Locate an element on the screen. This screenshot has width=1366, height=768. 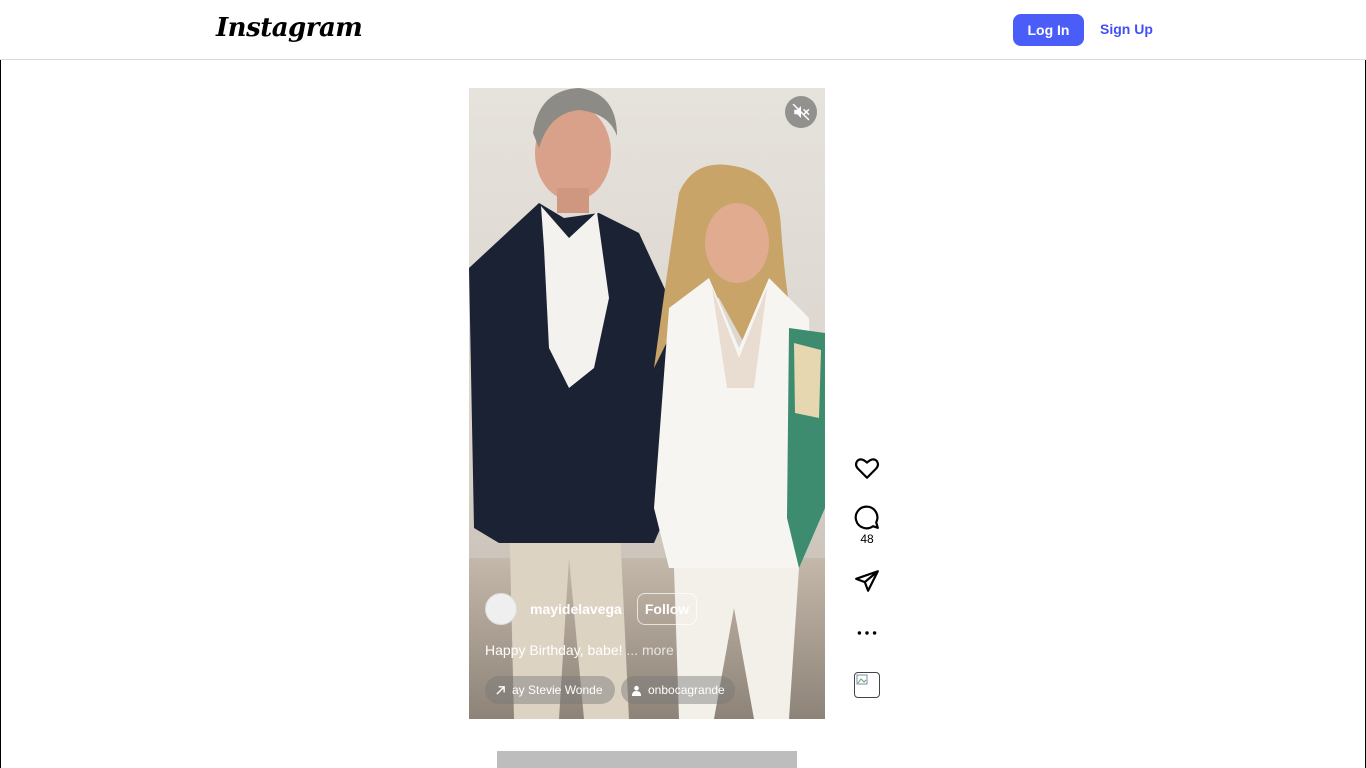
more-options-button is located at coordinates (867, 633).